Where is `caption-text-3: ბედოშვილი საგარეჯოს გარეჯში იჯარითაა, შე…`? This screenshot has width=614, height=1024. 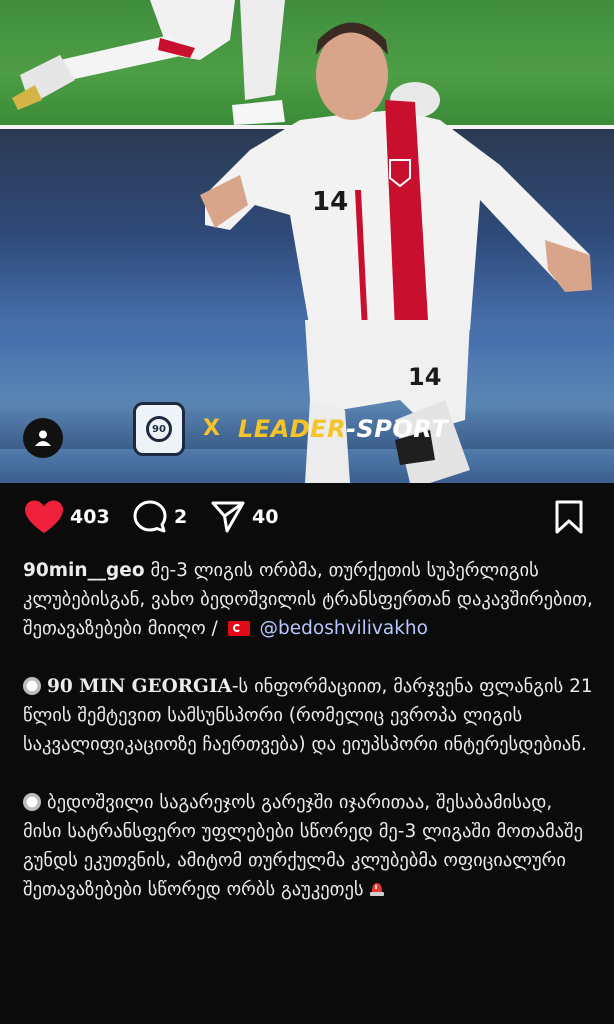 caption-text-3: ბედოშვილი საგარეჯოს გარეჯში იჯარითაა, შე… is located at coordinates (303, 846).